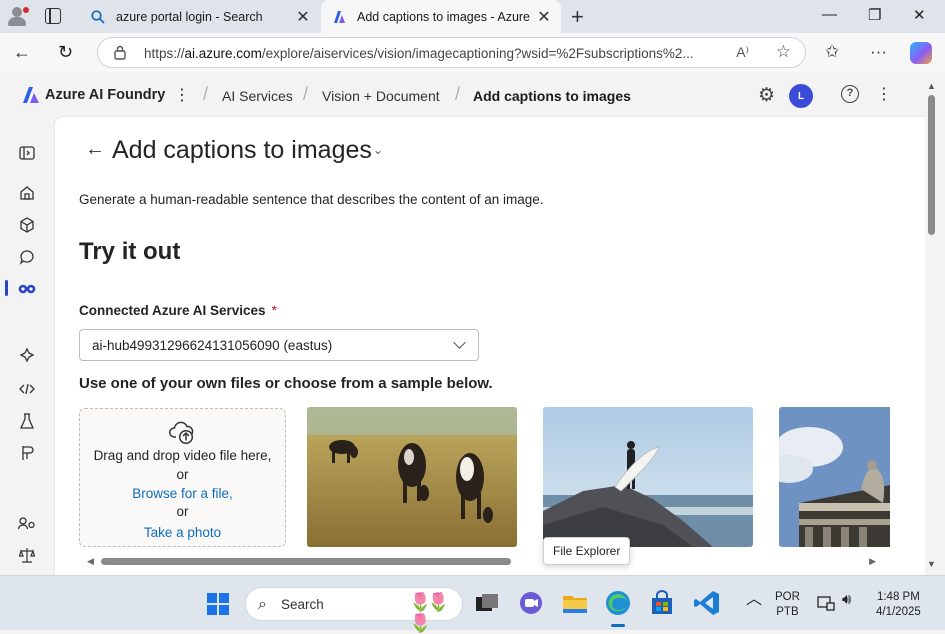 Image resolution: width=945 pixels, height=634 pixels. What do you see at coordinates (531, 603) in the screenshot?
I see `meet-now-icon` at bounding box center [531, 603].